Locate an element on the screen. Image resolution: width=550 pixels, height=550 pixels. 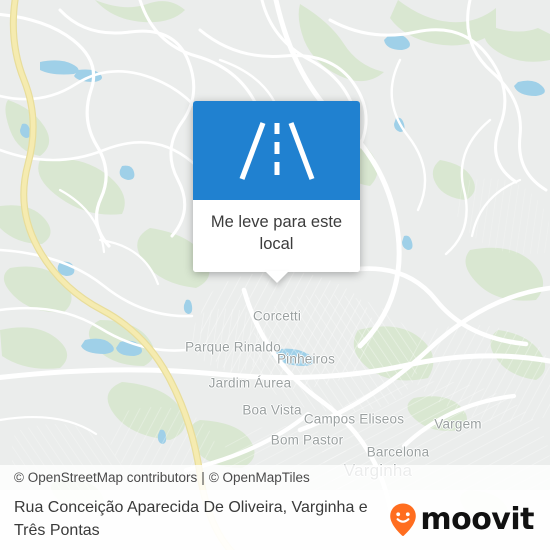
moovit-logo: moovit is located at coordinates (461, 520).